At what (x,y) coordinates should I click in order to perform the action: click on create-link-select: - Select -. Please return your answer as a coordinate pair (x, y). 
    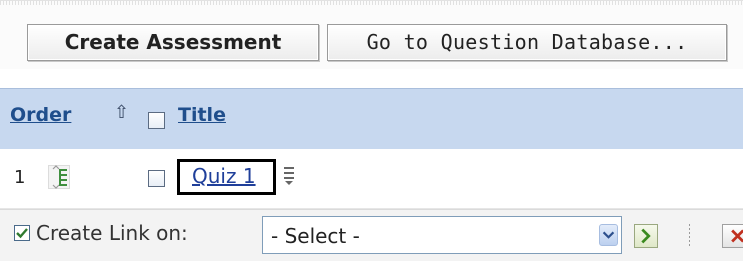
    Looking at the image, I should click on (442, 235).